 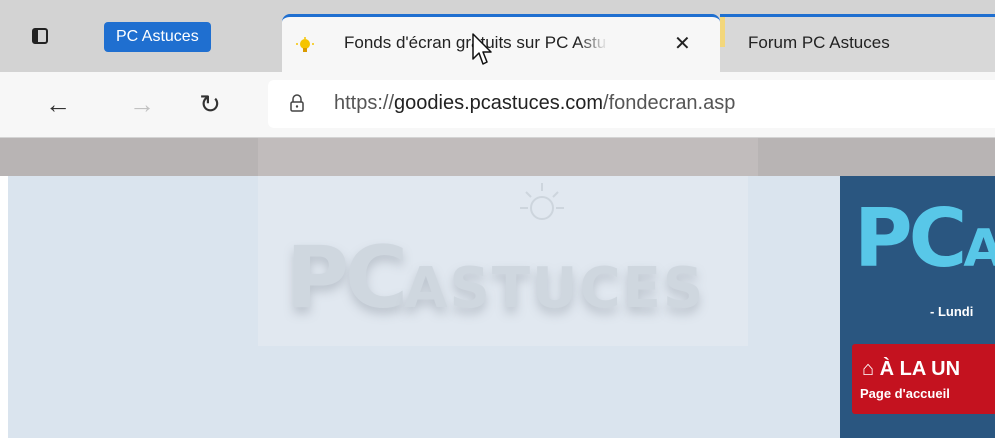 What do you see at coordinates (682, 44) in the screenshot?
I see `close-tab-icon: ✕` at bounding box center [682, 44].